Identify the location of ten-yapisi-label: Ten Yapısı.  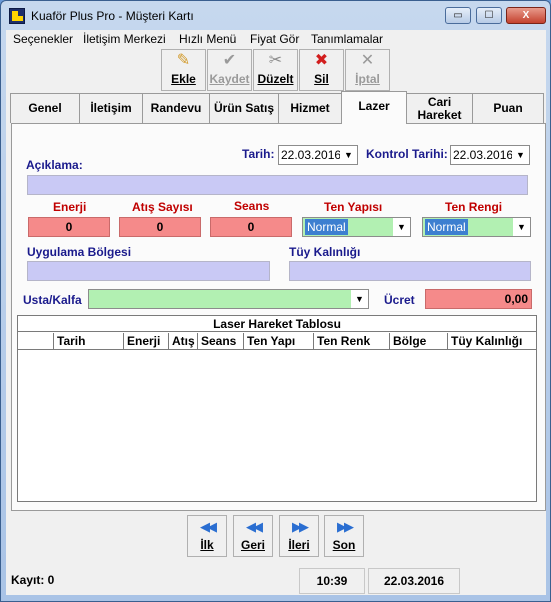
(353, 207).